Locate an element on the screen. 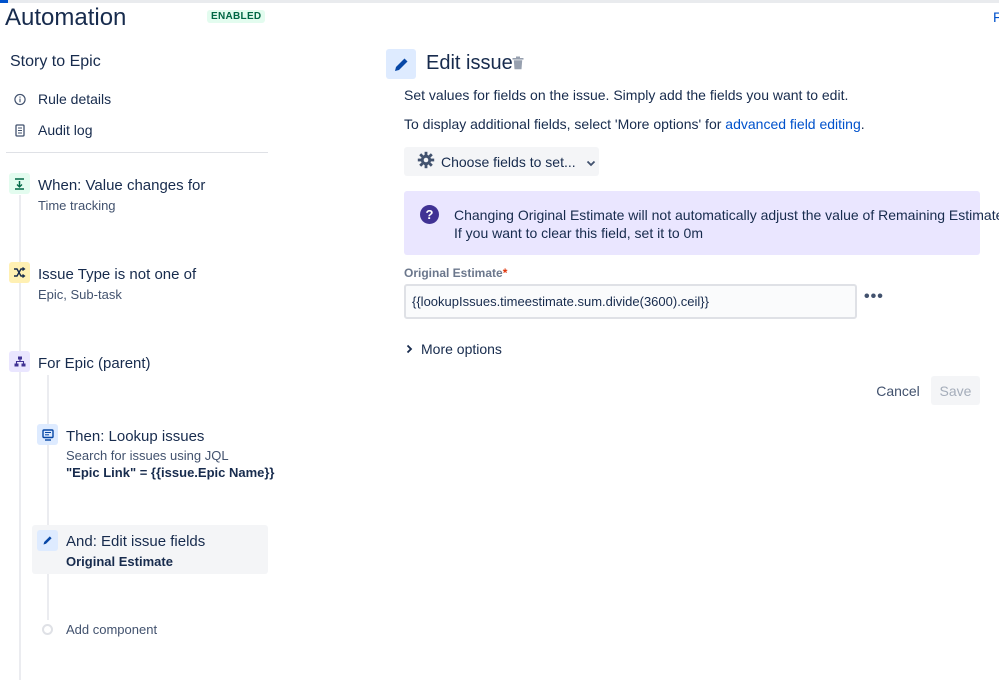 This screenshot has height=680, width=999. pencil-icon is located at coordinates (47, 540).